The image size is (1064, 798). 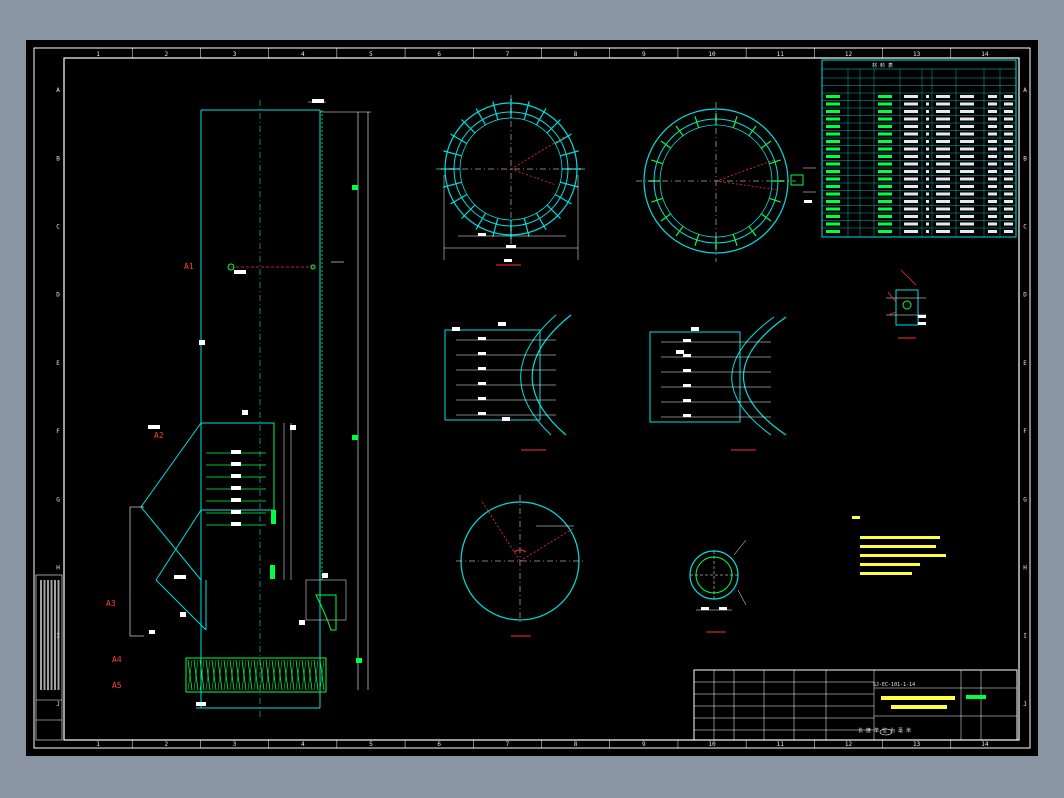 I want to click on row-letter-left: C, so click(x=58, y=227).